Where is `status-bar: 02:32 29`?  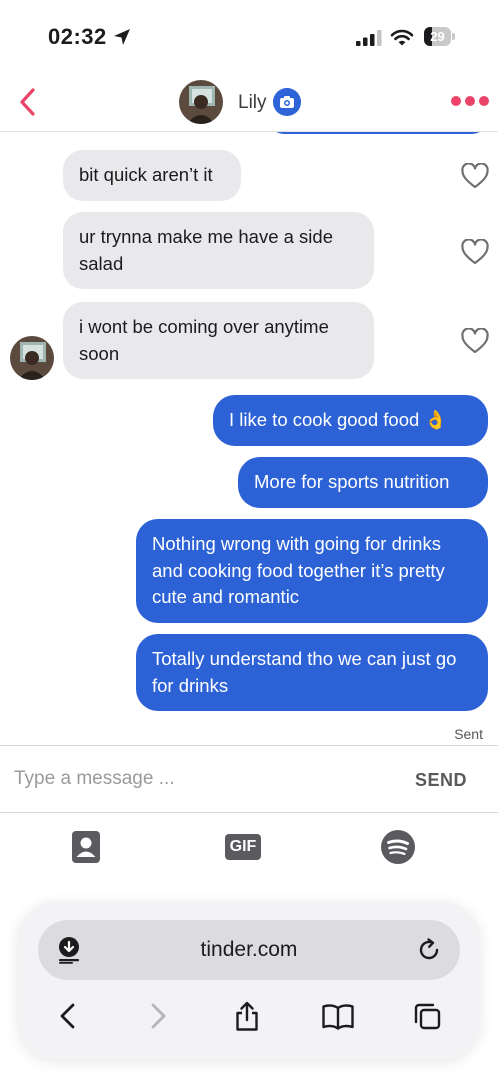
status-bar: 02:32 29 is located at coordinates (249, 35).